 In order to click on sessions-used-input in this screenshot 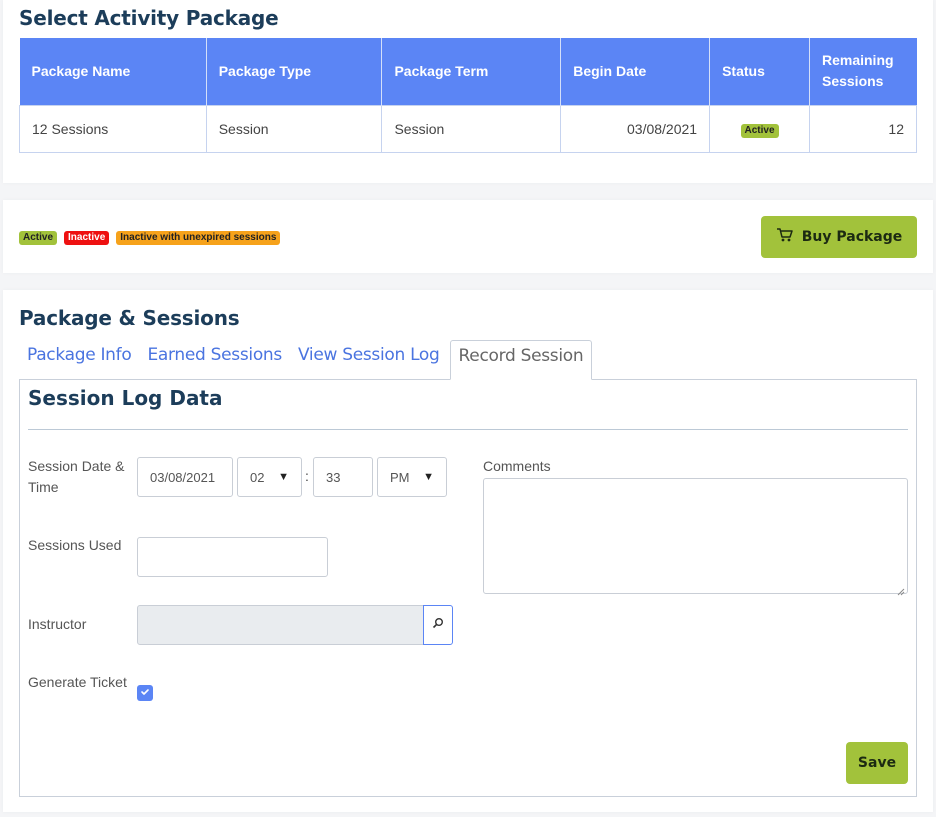, I will do `click(232, 557)`.